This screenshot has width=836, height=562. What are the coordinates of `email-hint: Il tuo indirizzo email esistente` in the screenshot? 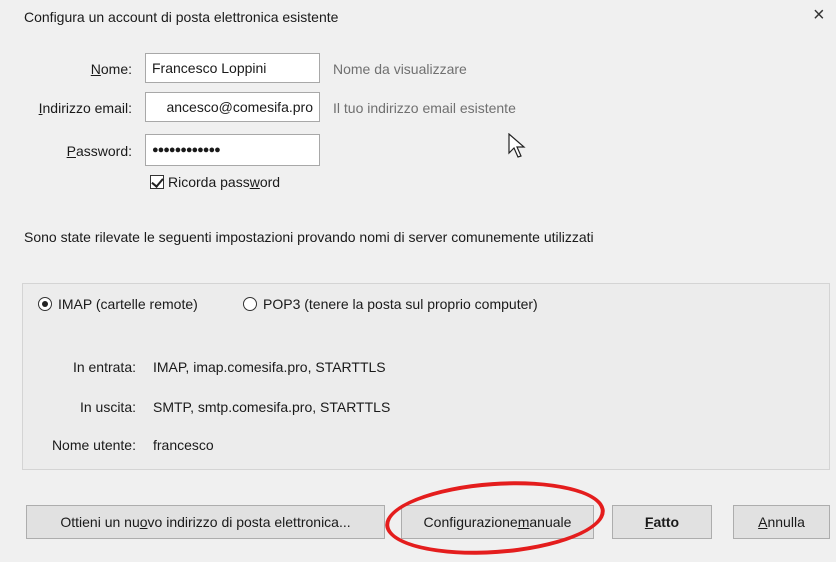 It's located at (424, 108).